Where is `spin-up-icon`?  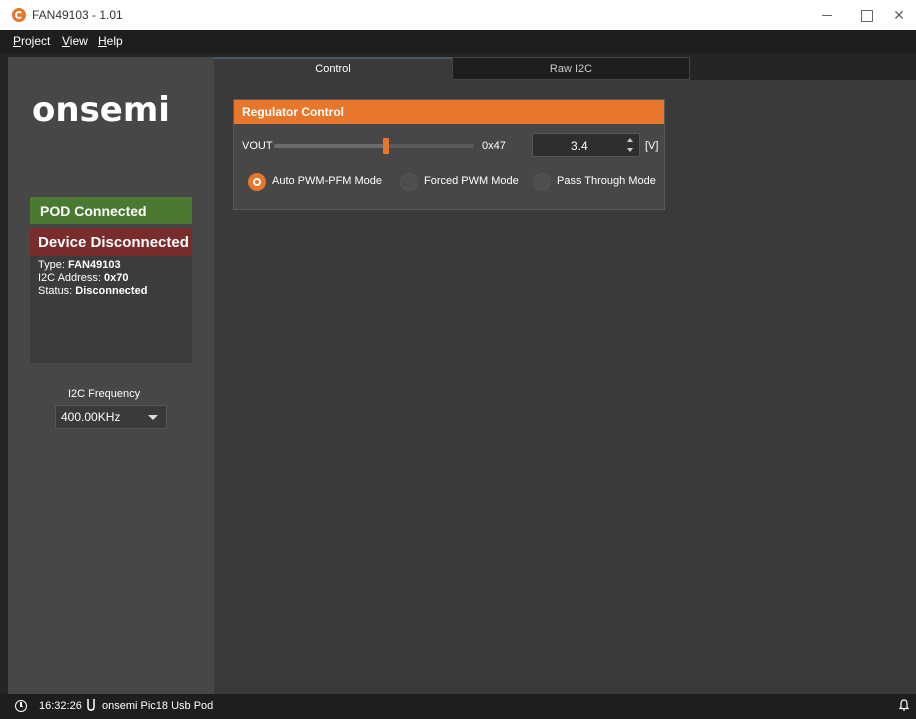 spin-up-icon is located at coordinates (630, 140).